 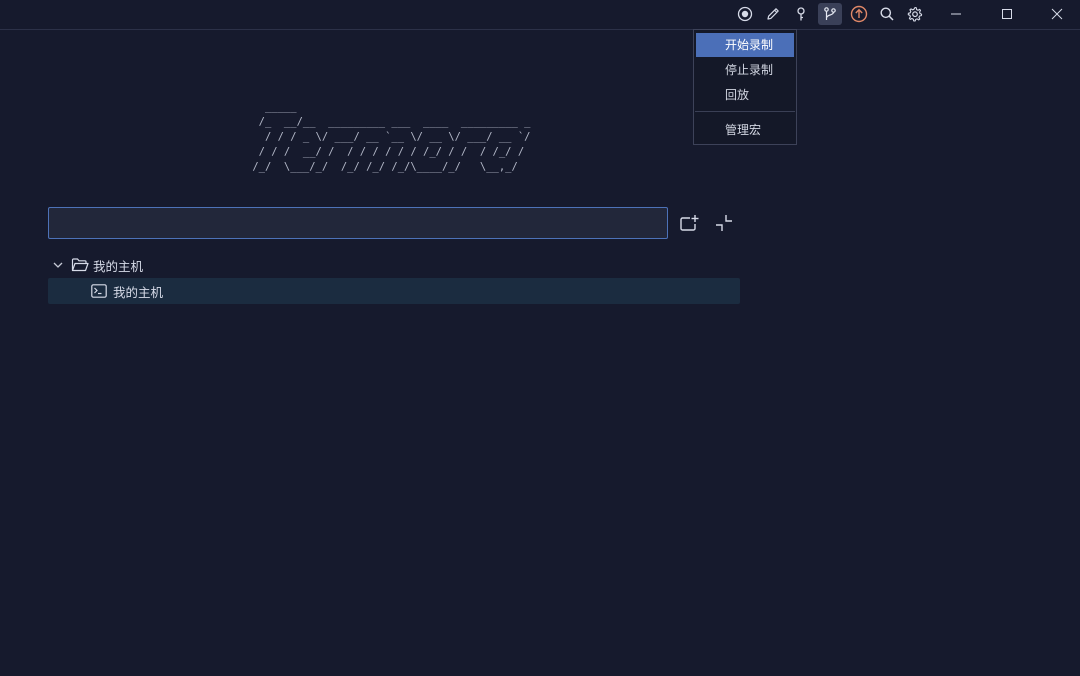 What do you see at coordinates (99, 291) in the screenshot?
I see `terminal-icon` at bounding box center [99, 291].